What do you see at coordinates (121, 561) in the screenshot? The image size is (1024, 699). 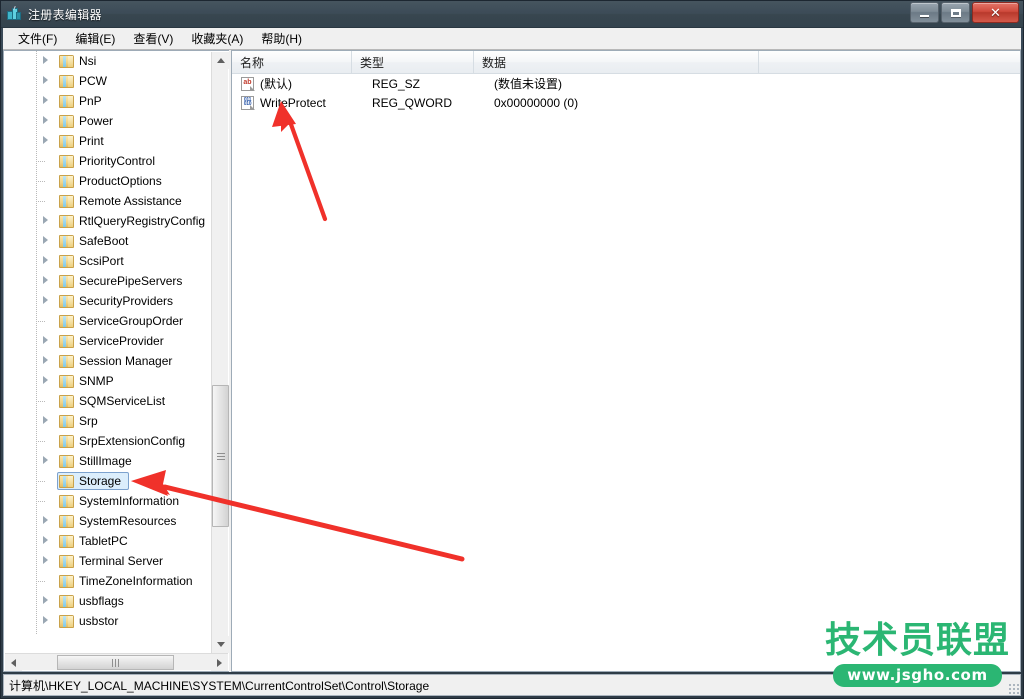 I see `tree-item-label: Terminal Server` at bounding box center [121, 561].